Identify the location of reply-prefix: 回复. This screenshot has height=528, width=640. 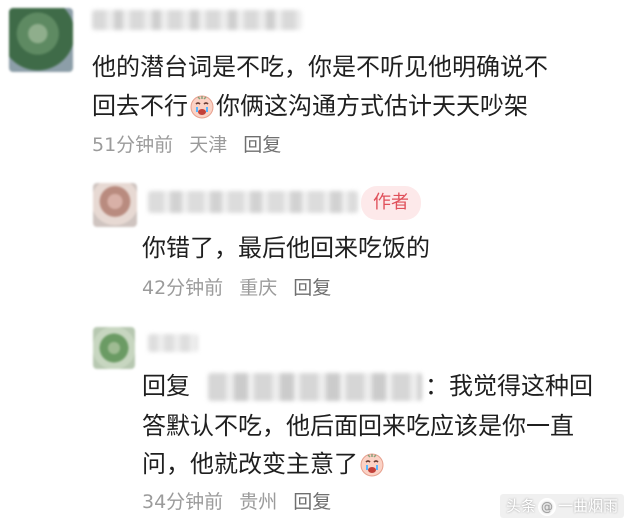
(166, 386).